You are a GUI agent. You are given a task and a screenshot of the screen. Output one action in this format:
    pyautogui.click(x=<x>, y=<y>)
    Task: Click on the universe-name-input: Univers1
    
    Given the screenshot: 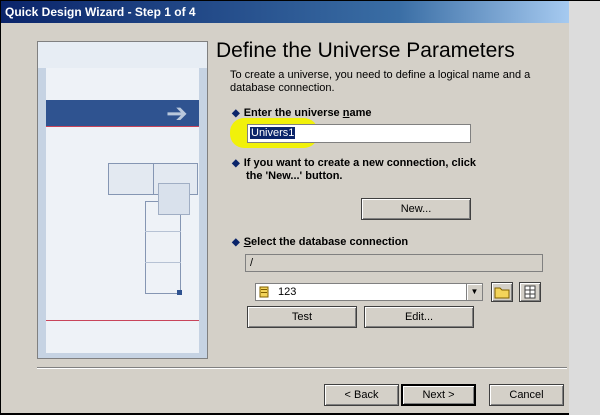 What is the action you would take?
    pyautogui.click(x=359, y=133)
    